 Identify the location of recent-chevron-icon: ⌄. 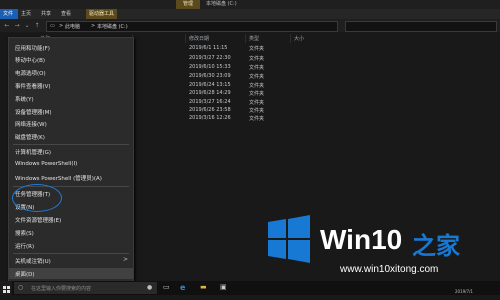
(27, 25).